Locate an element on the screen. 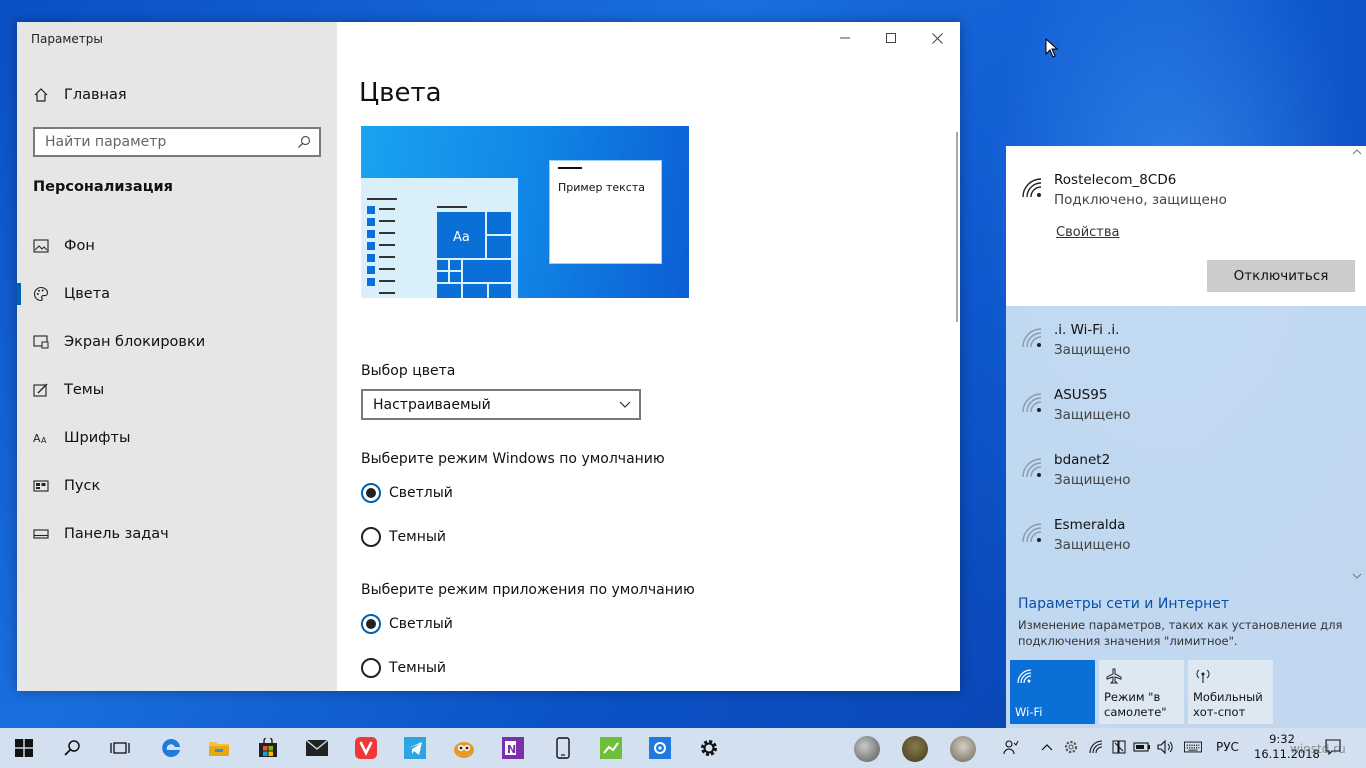  network-name: Esmeralda is located at coordinates (1090, 525).